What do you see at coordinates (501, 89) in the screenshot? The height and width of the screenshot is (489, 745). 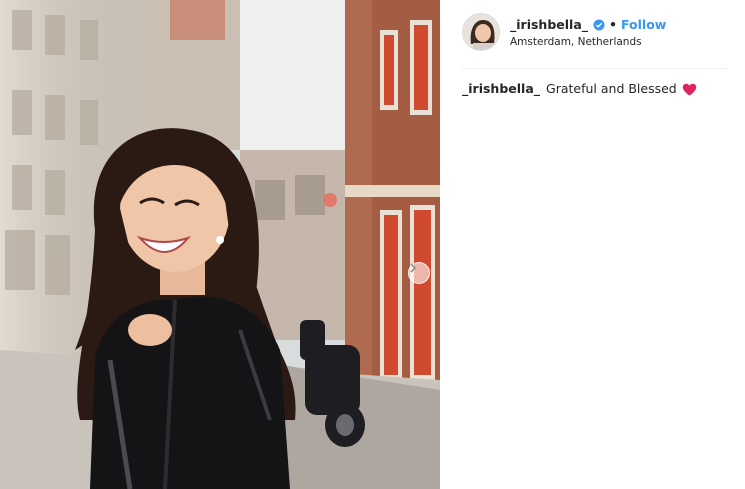 I see `caption-username-link: _irishbella_` at bounding box center [501, 89].